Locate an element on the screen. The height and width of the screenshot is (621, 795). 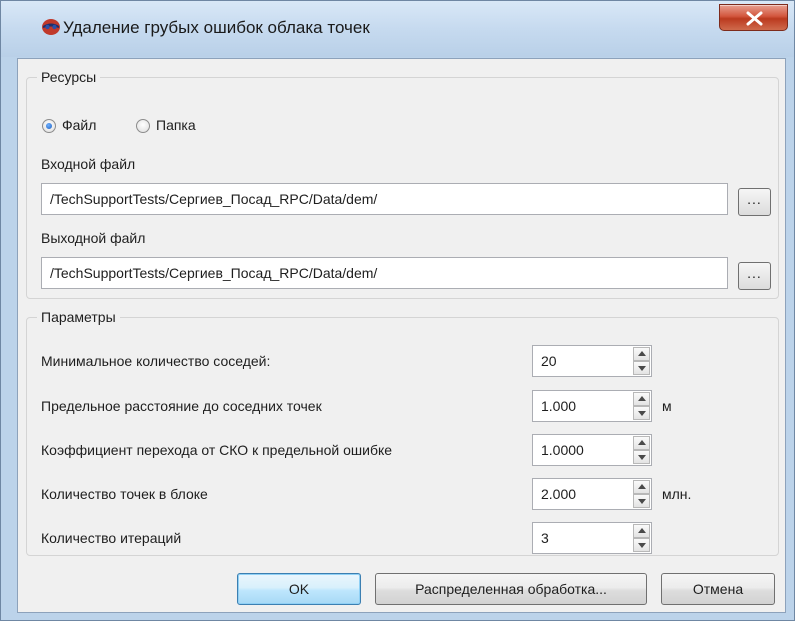
radio-folder is located at coordinates (143, 126).